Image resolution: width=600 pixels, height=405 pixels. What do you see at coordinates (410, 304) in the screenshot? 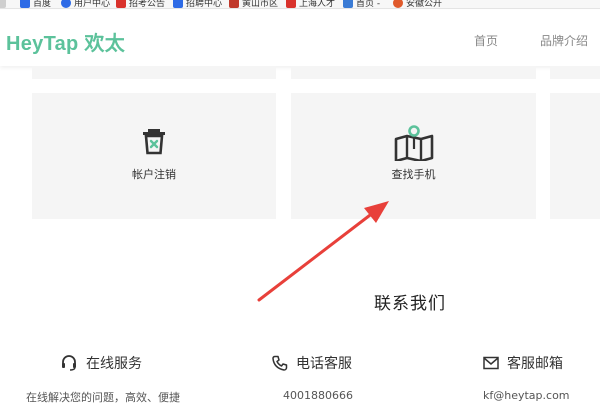
I see `contact-title: 联系我们` at bounding box center [410, 304].